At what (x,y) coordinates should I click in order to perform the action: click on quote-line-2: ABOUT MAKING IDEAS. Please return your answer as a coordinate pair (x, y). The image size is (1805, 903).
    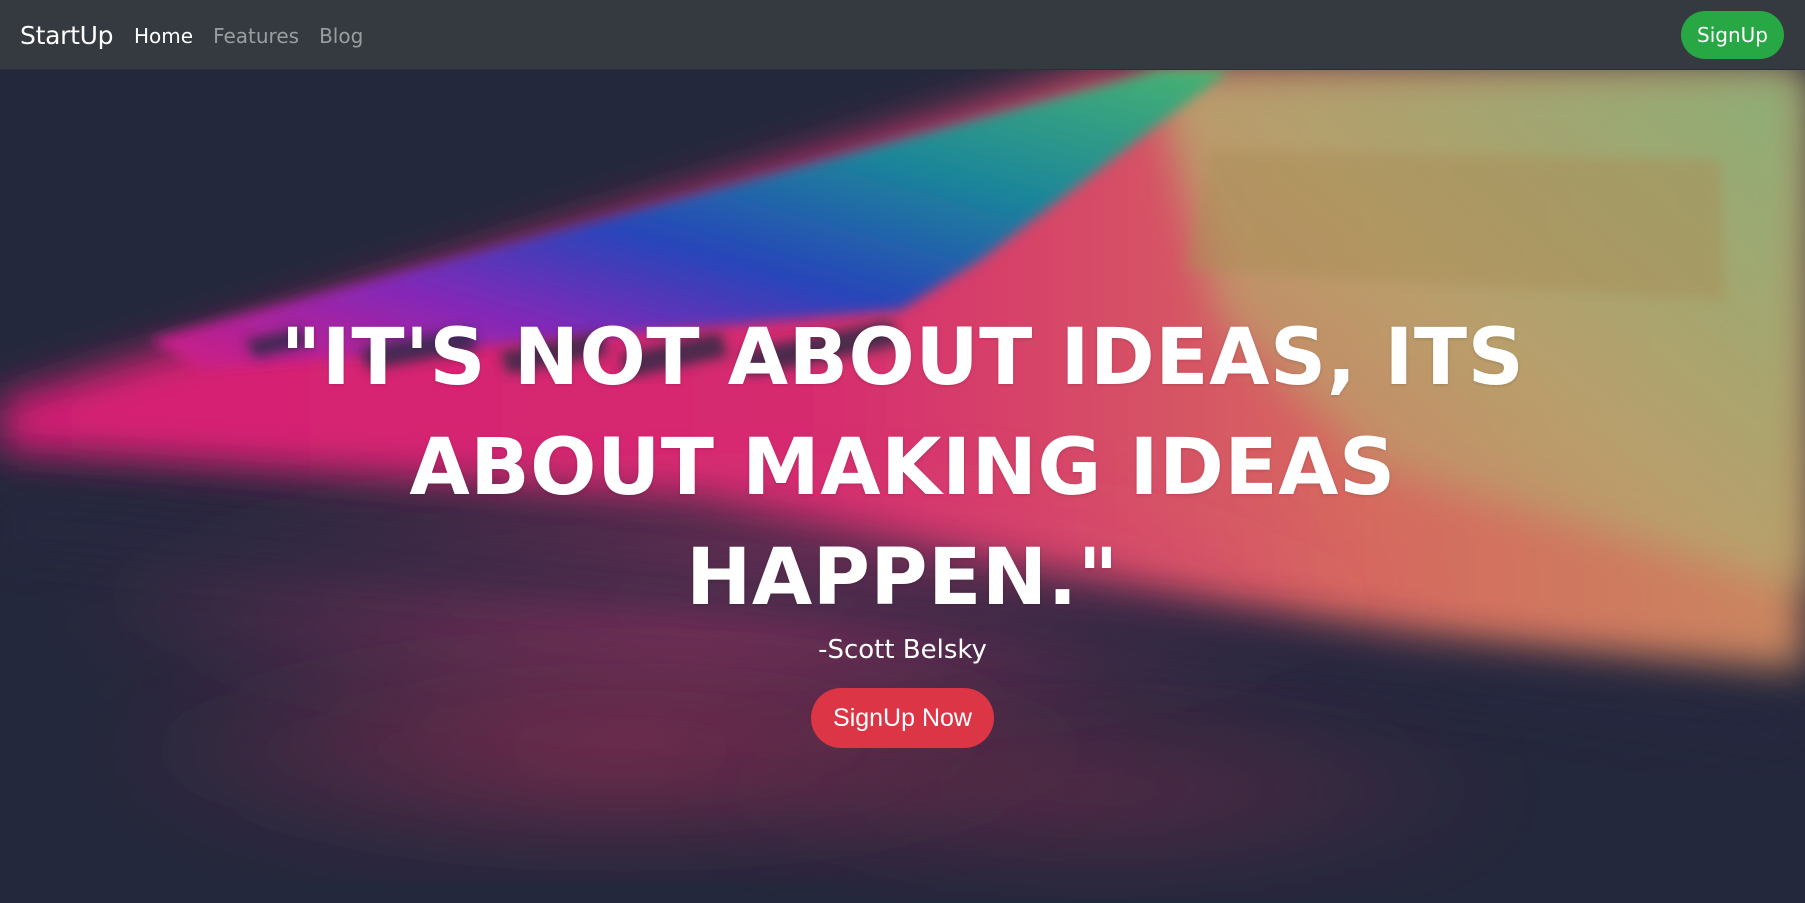
    Looking at the image, I should click on (902, 468).